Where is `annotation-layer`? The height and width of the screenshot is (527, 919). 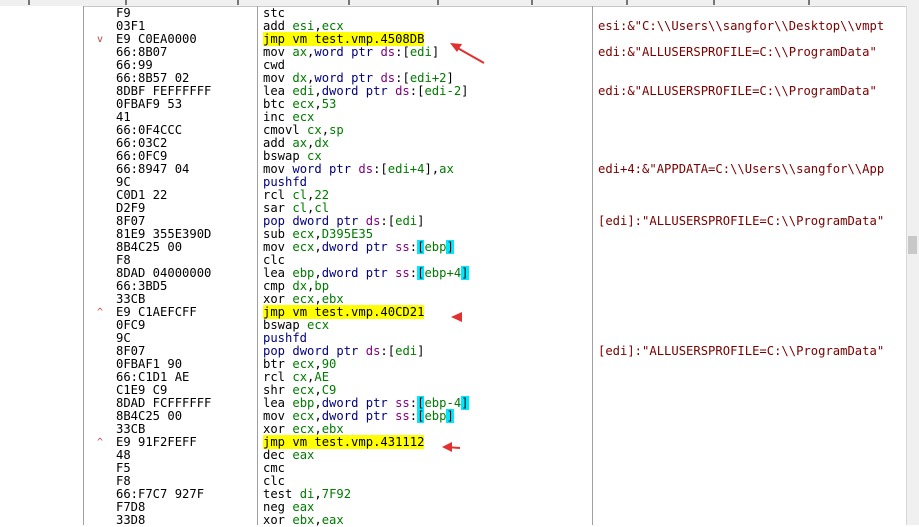
annotation-layer is located at coordinates (463, 247).